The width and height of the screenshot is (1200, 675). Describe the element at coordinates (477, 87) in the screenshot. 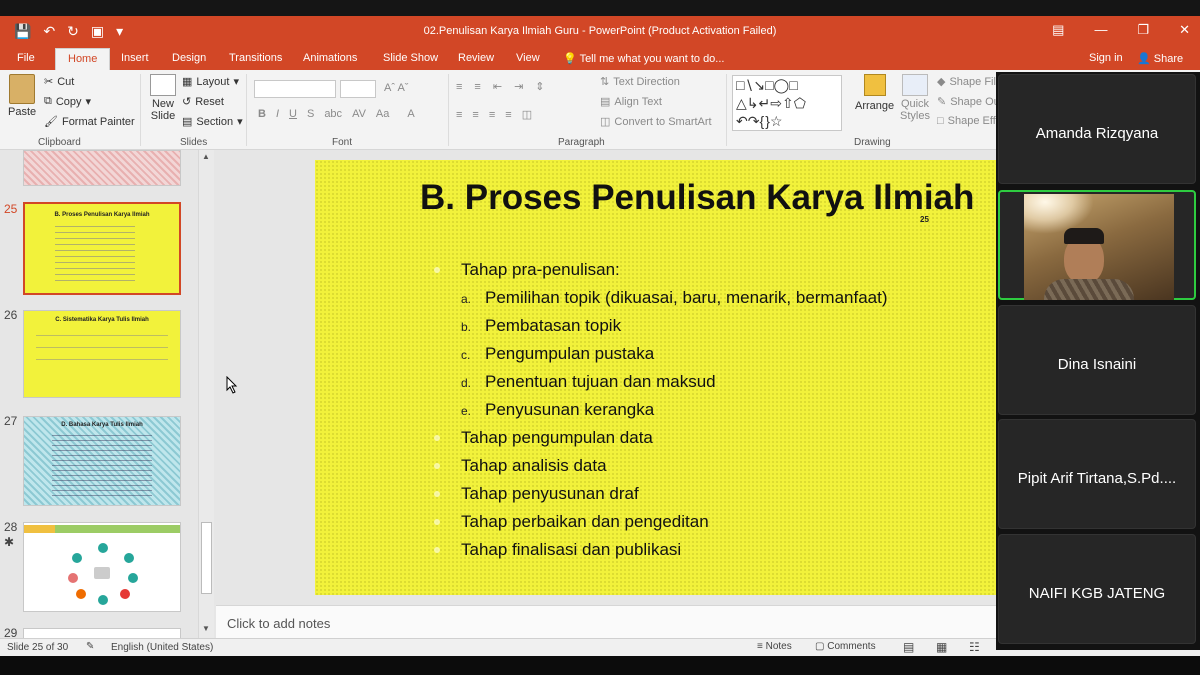

I see `numbering-icon: ≡` at that location.